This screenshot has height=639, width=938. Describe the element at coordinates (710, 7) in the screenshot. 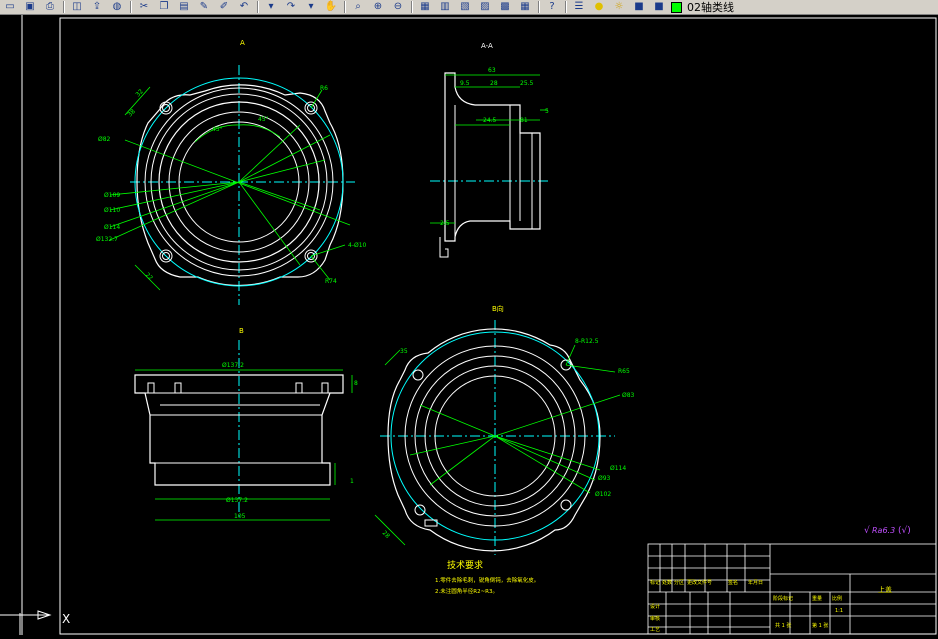

I see `current-layer-name: 02轴类线` at that location.